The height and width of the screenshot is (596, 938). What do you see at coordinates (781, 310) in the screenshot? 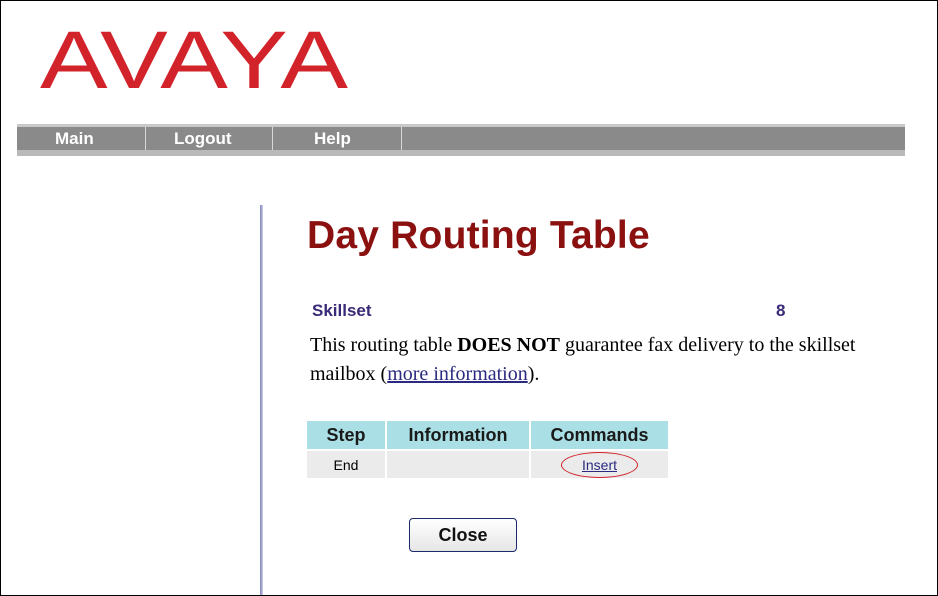
I see `skillset-value: 8` at bounding box center [781, 310].